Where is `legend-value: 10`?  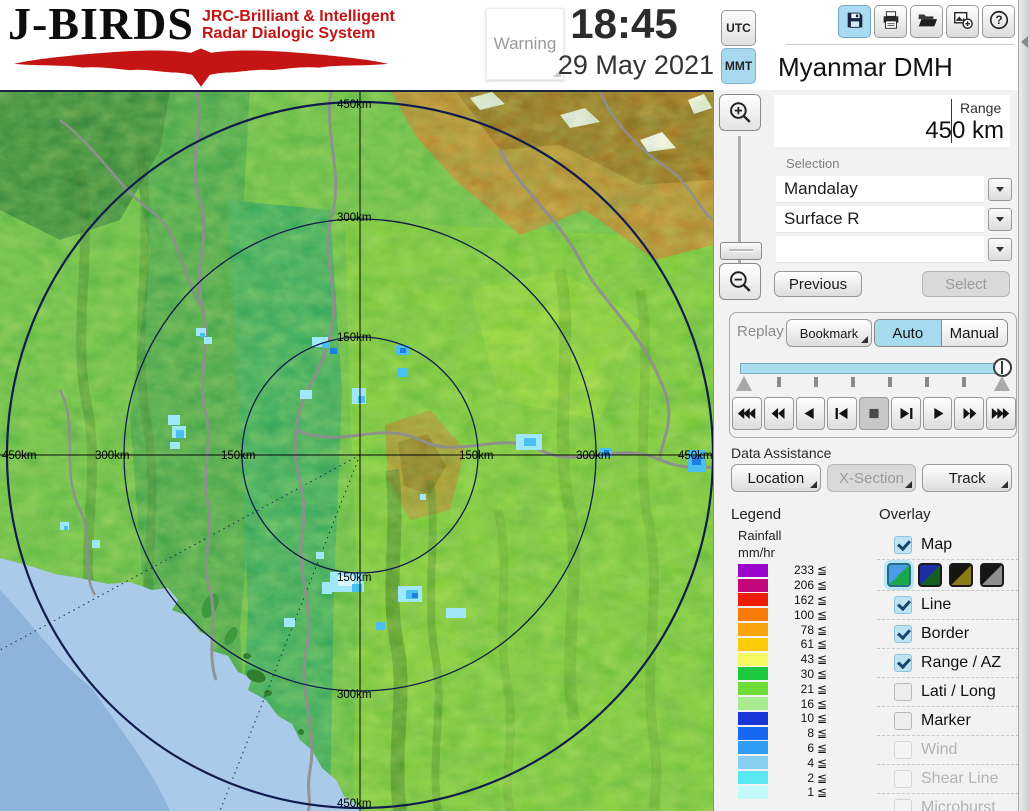
legend-value: 10 is located at coordinates (807, 718).